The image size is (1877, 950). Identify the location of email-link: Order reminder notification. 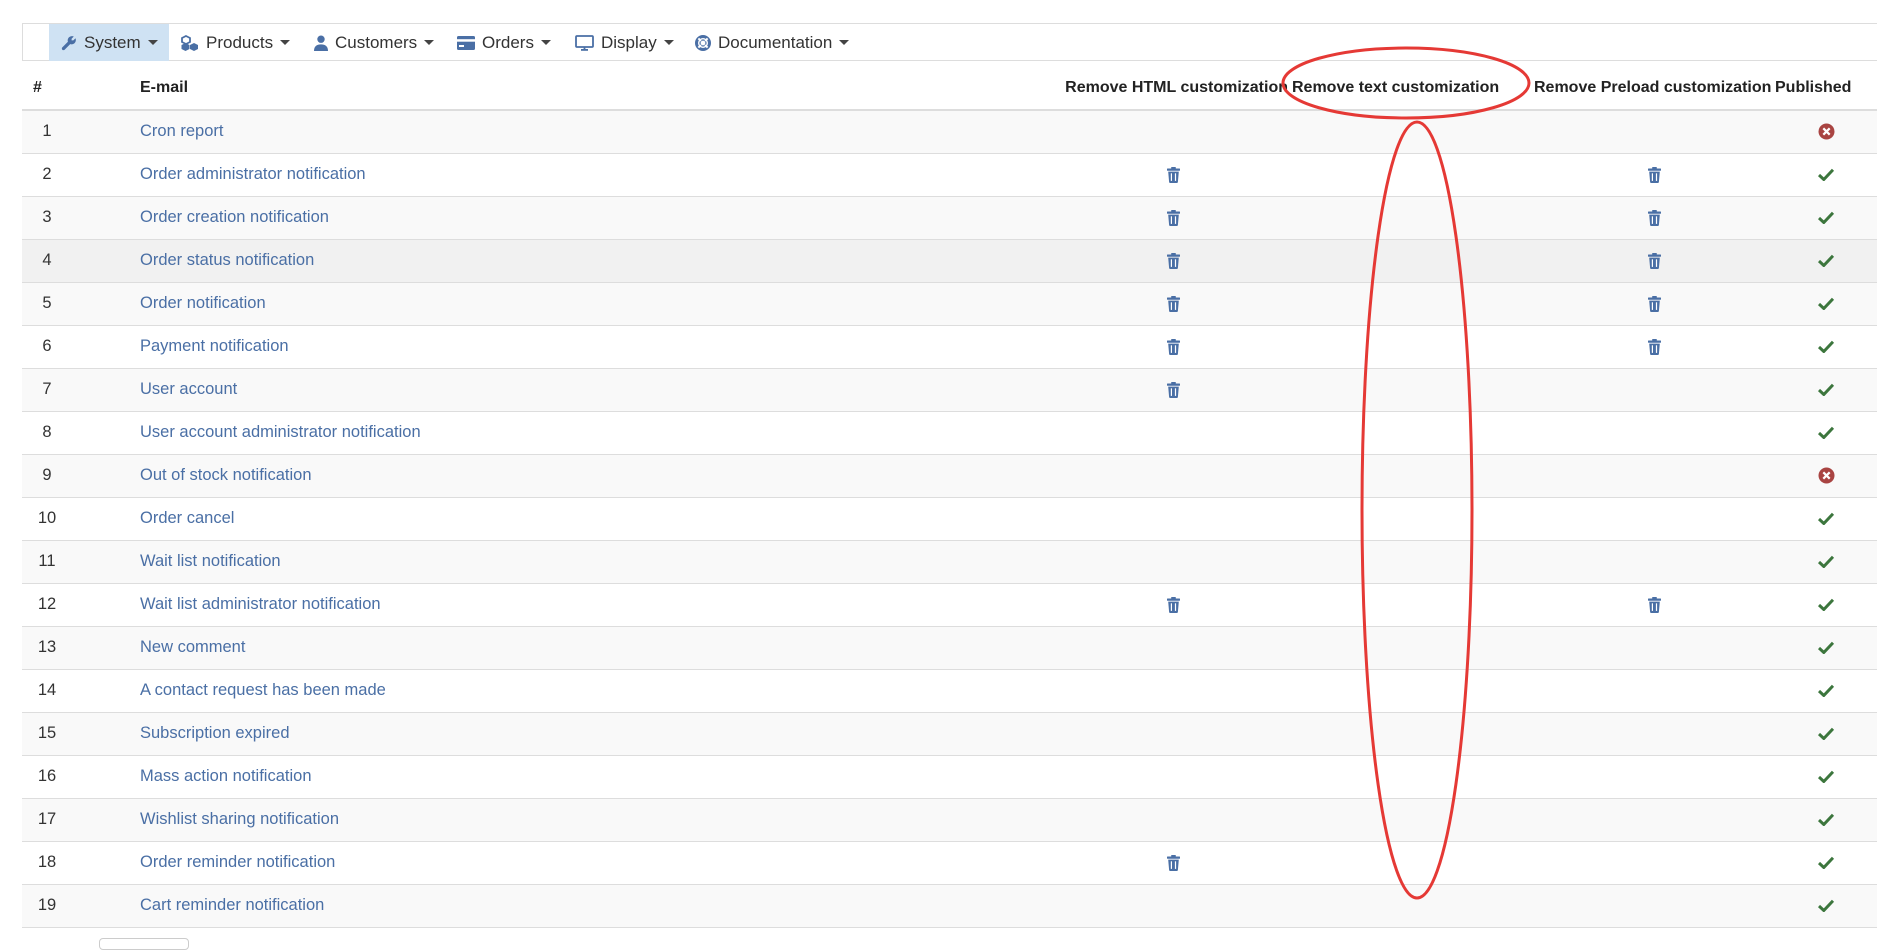
(237, 862).